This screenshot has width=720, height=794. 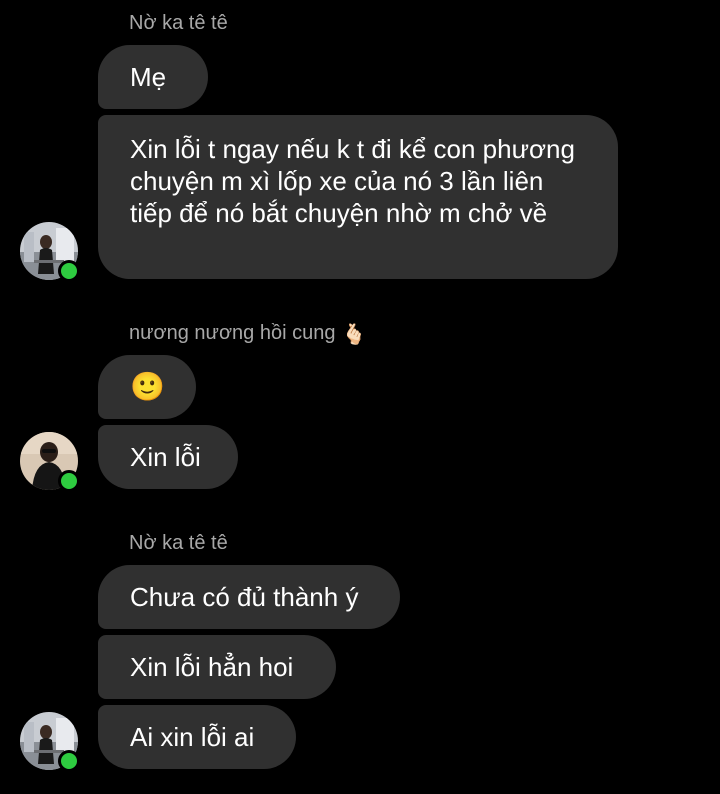 I want to click on message-bubble: Chưa có đủ thành ý, so click(x=249, y=597).